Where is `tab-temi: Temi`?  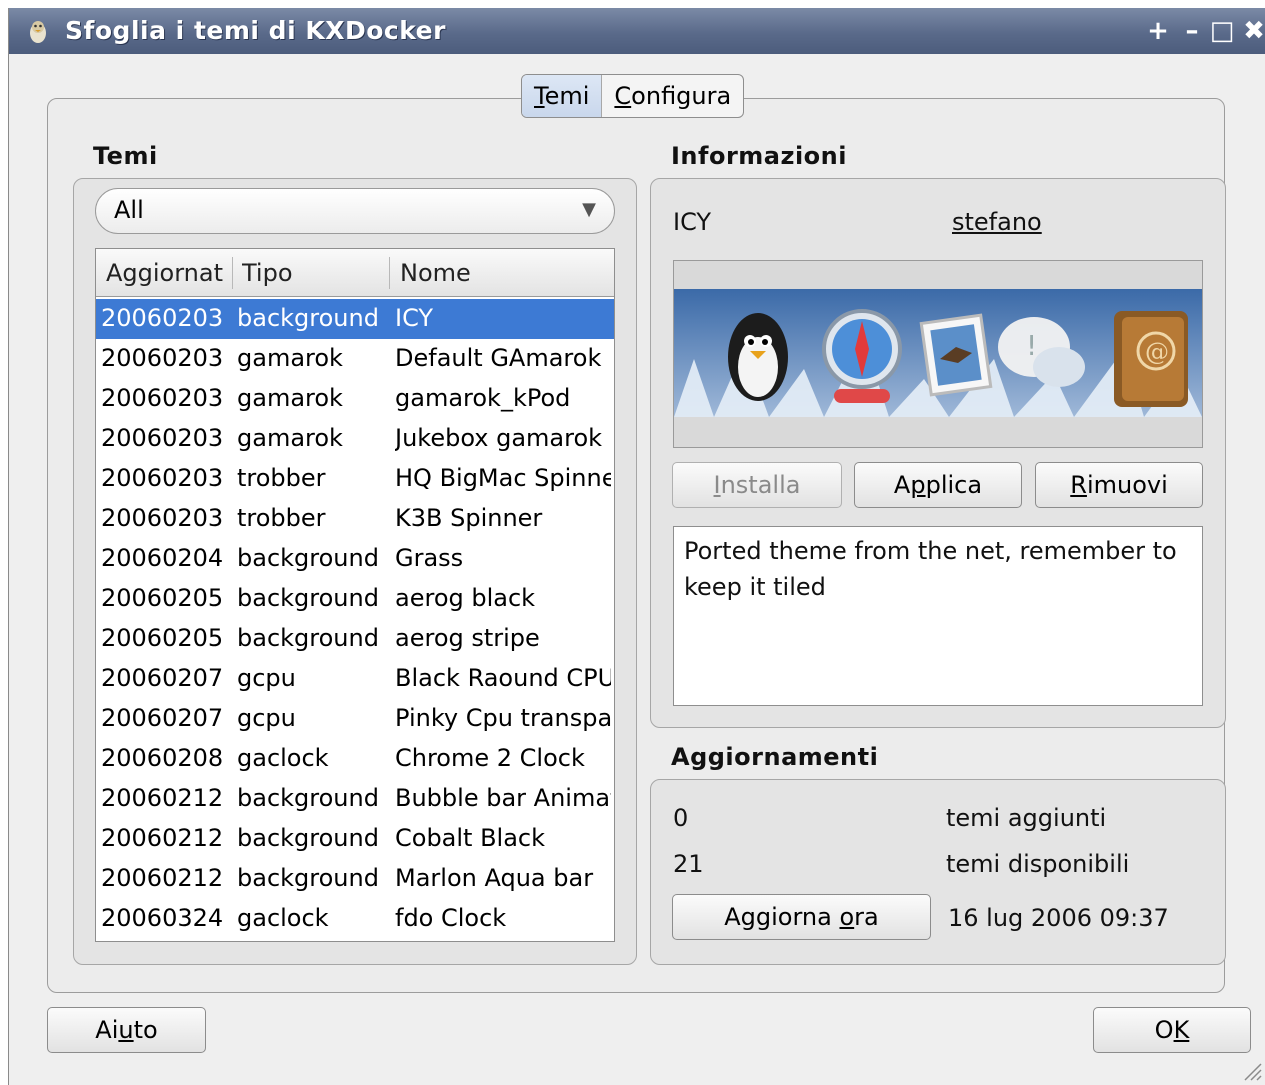 tab-temi: Temi is located at coordinates (562, 96).